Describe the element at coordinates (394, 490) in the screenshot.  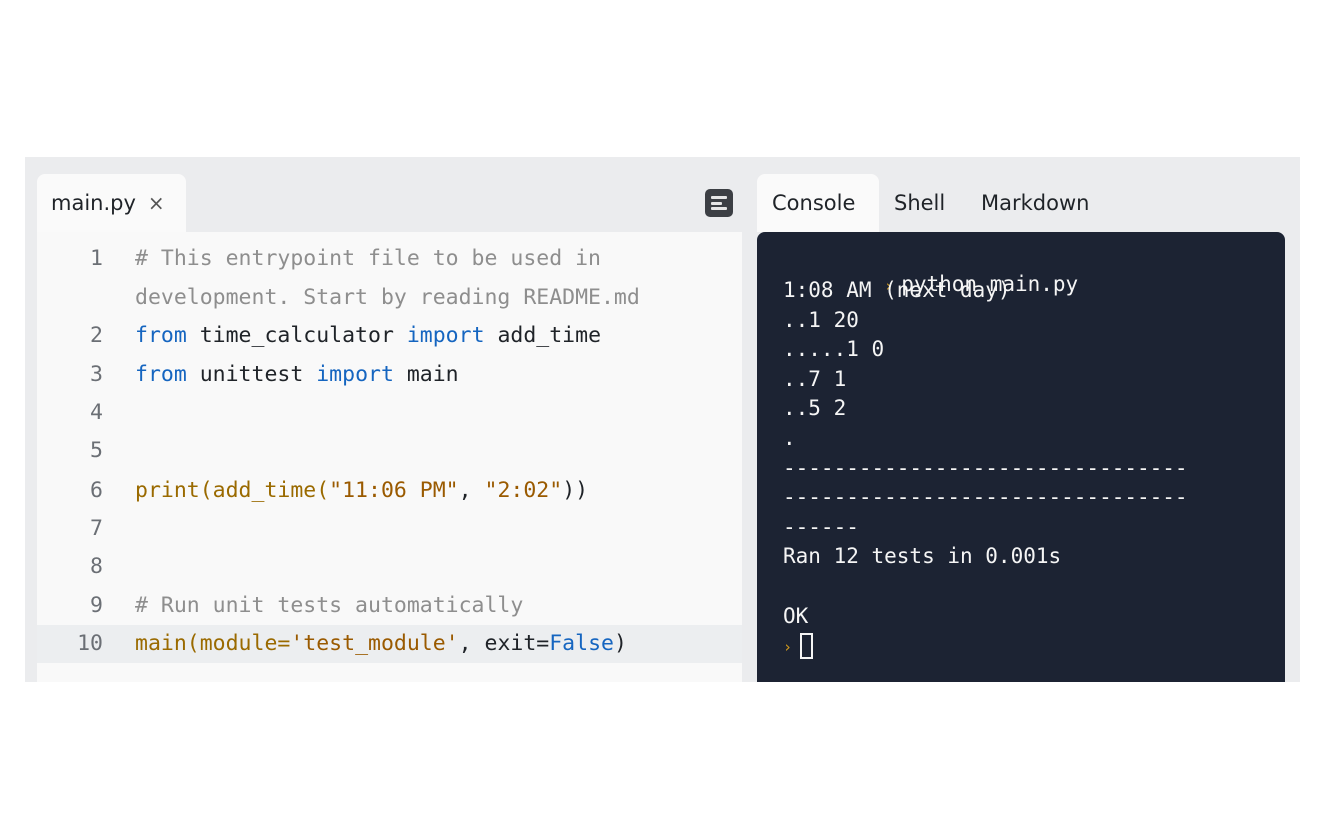
I see `code-token: "11:06 PM"` at that location.